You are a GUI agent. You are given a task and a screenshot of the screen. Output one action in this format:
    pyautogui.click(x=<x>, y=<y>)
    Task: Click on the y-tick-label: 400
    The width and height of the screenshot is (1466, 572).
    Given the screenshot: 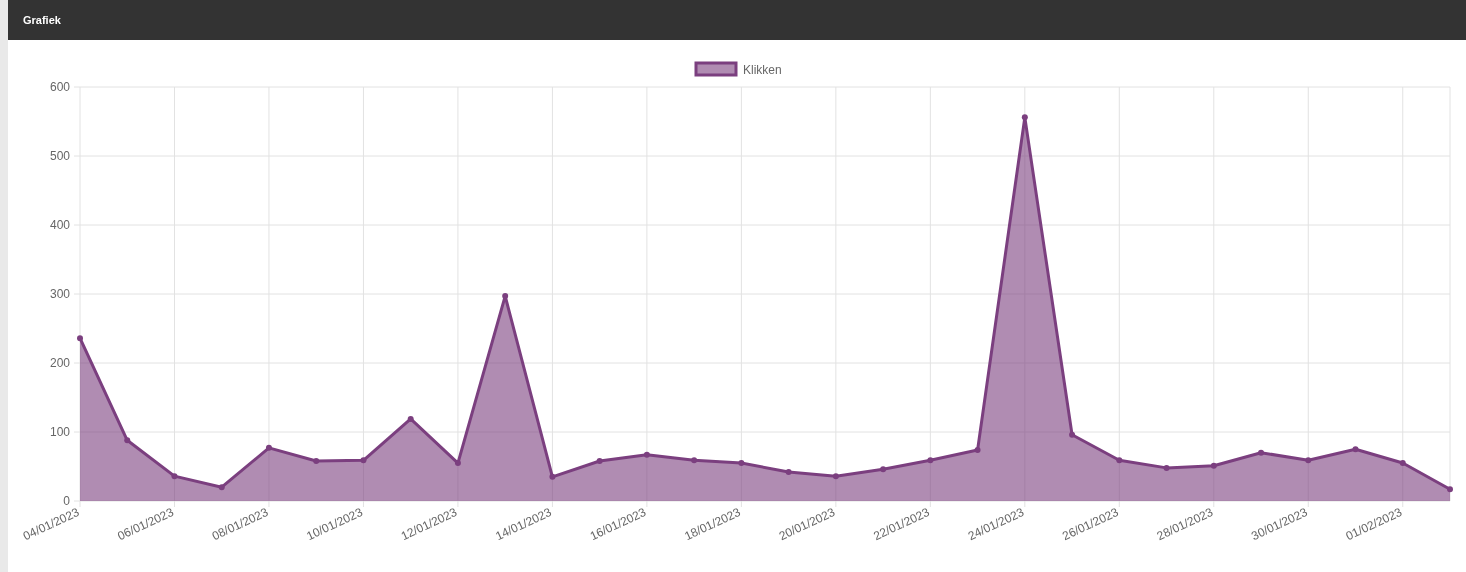 What is the action you would take?
    pyautogui.click(x=59, y=225)
    